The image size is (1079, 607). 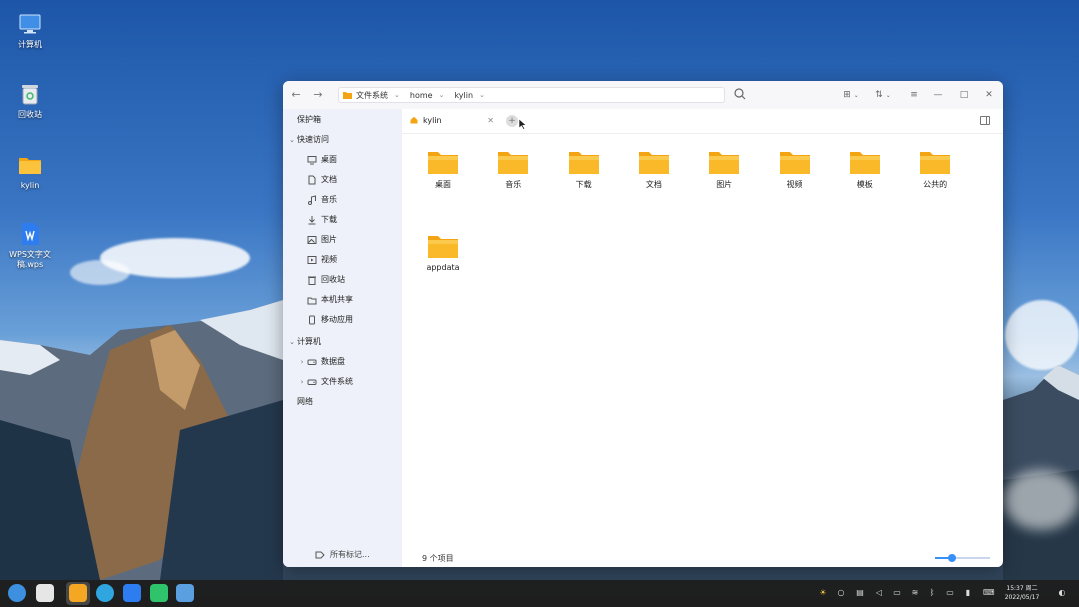 I want to click on folder-item: 图片, so click(x=724, y=169).